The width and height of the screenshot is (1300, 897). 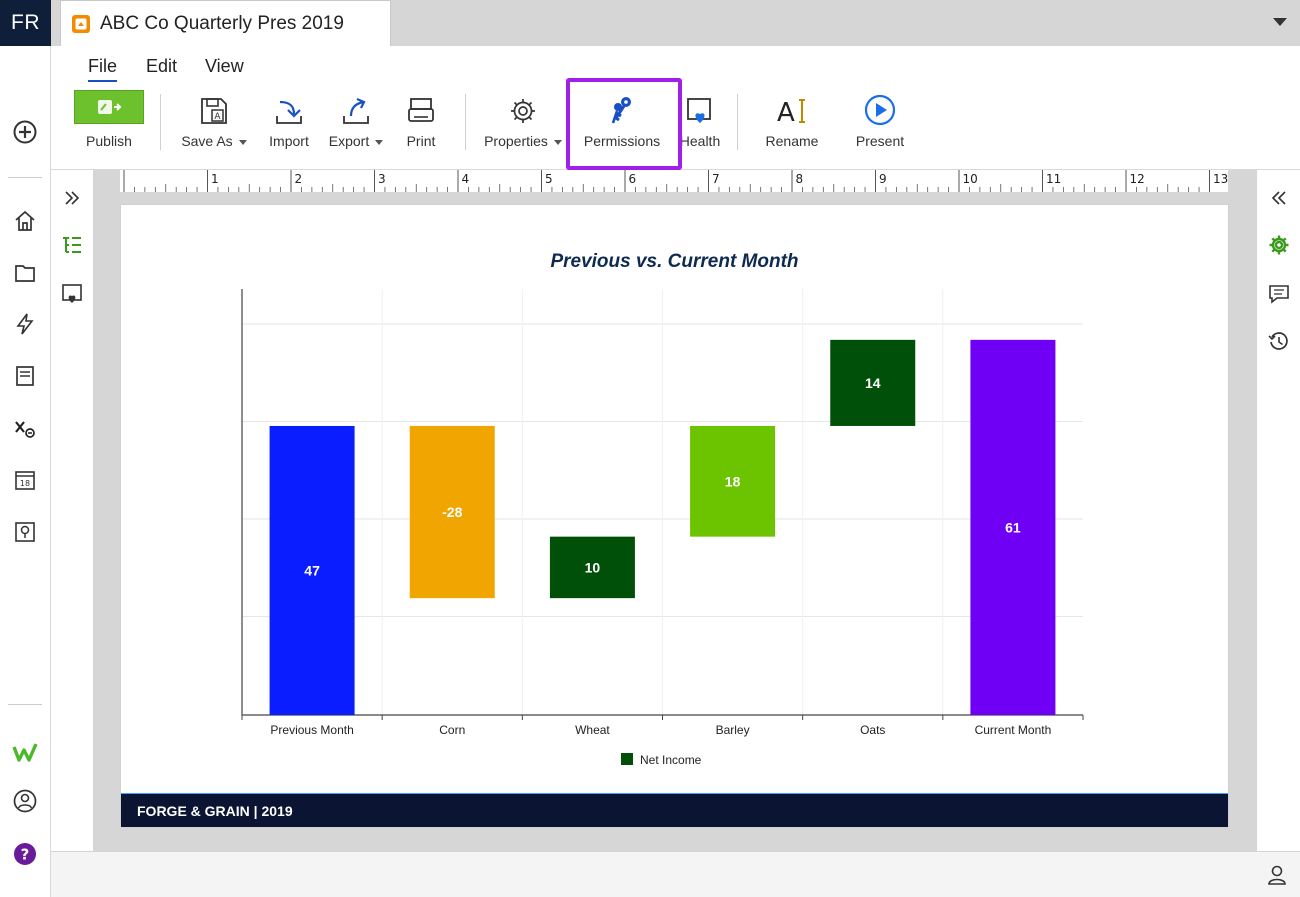 What do you see at coordinates (356, 106) in the screenshot?
I see `export-icon` at bounding box center [356, 106].